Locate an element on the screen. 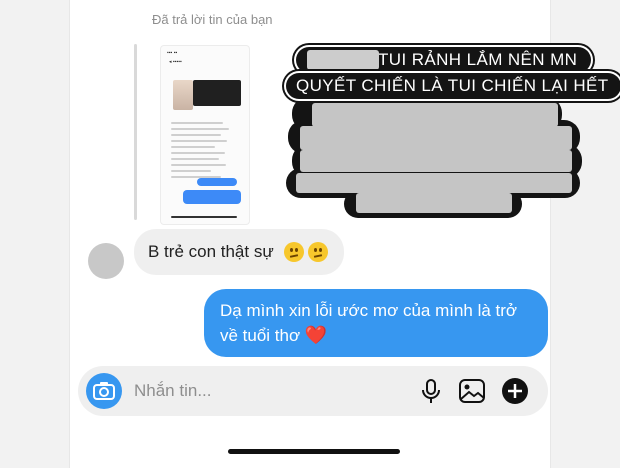  reply-context-label: Đã trả lời tin của bạn is located at coordinates (212, 19).